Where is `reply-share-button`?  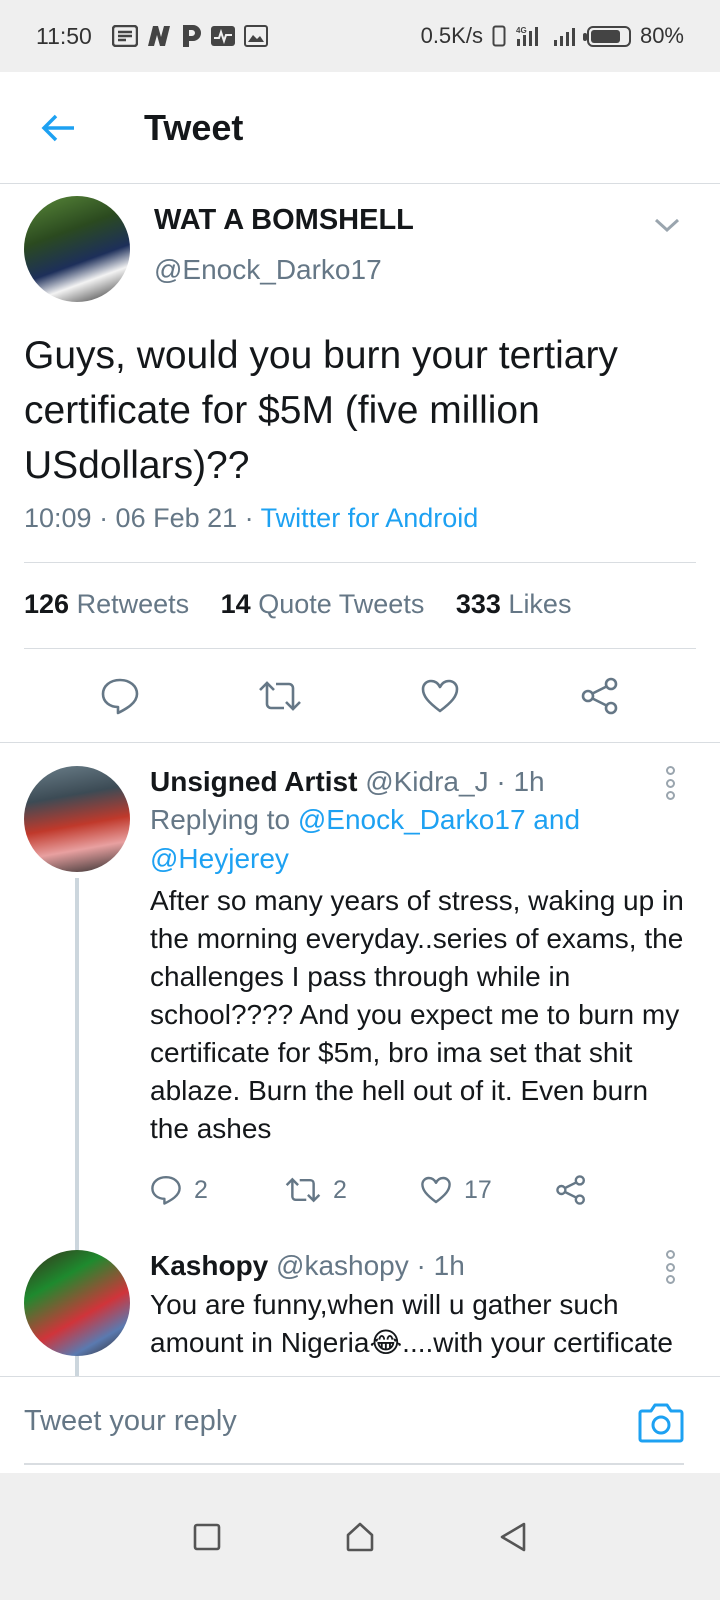 reply-share-button is located at coordinates (622, 1190).